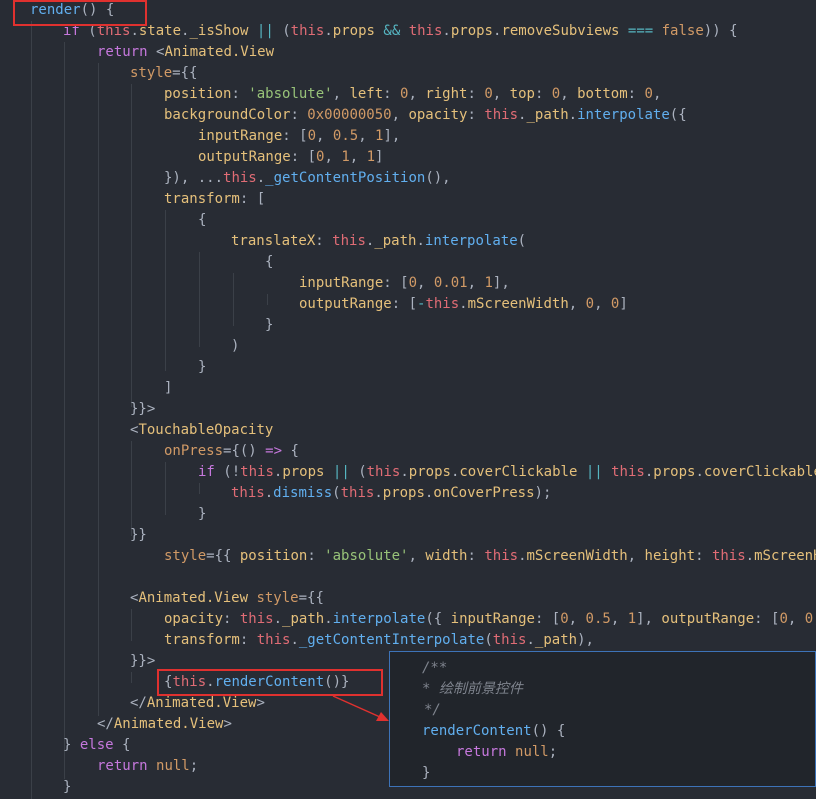 Image resolution: width=816 pixels, height=799 pixels. What do you see at coordinates (396, 283) in the screenshot?
I see `code-token: : [` at bounding box center [396, 283].